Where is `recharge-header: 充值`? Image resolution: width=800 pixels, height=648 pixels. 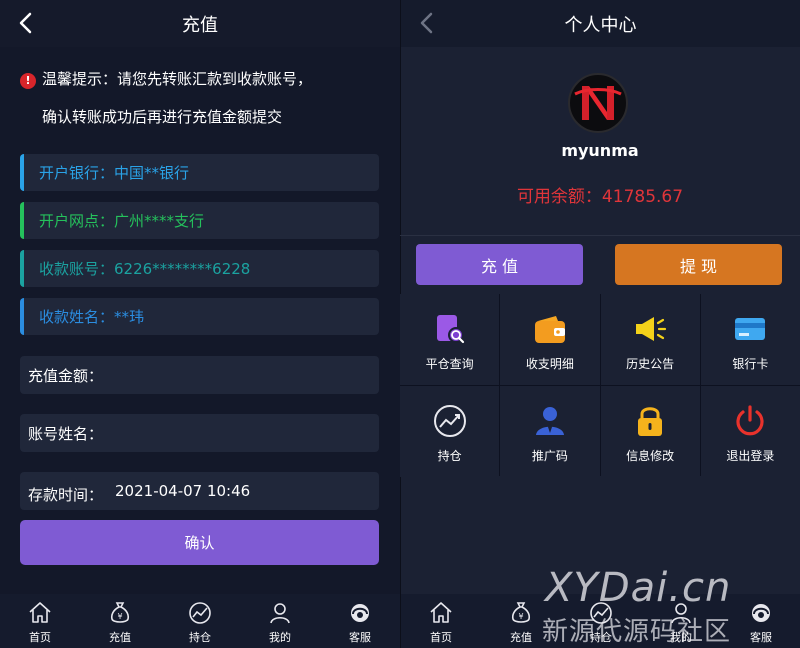 recharge-header: 充值 is located at coordinates (200, 23).